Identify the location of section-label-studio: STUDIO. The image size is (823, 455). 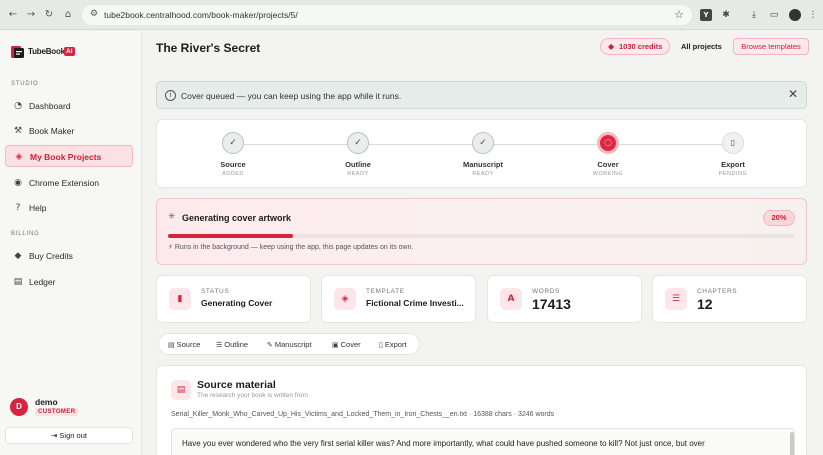
(25, 84).